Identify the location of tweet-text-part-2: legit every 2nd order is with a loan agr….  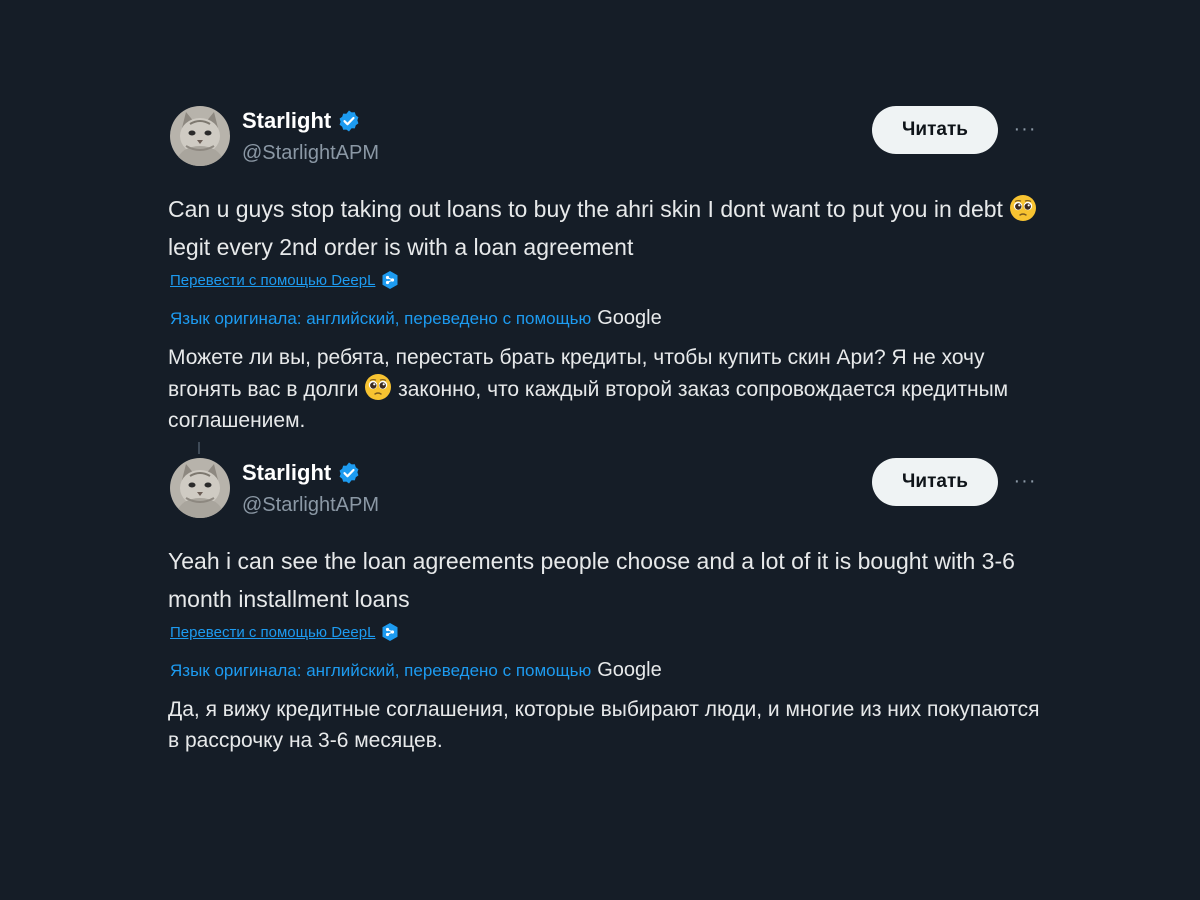
(401, 247).